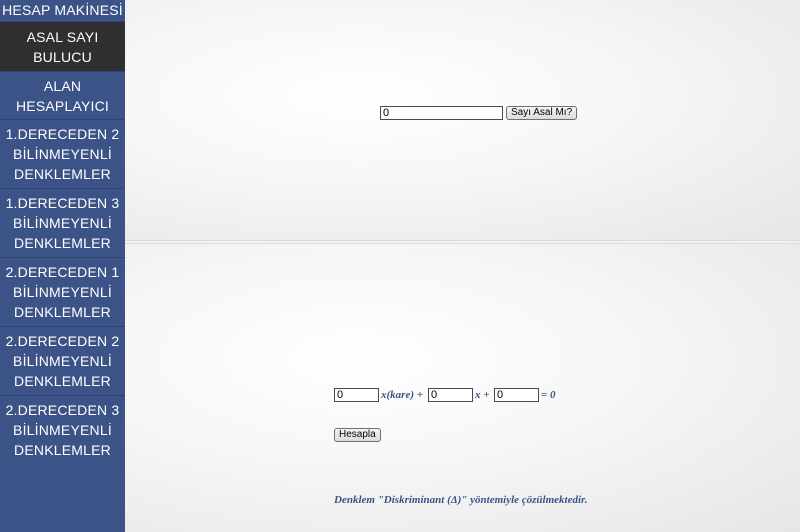 This screenshot has width=800, height=532. What do you see at coordinates (62, 223) in the screenshot?
I see `sidebar-item-linear-3-unknowns: 1.DERECEDEN 3 BİLİNMEYENLİ DENKLEMLER` at bounding box center [62, 223].